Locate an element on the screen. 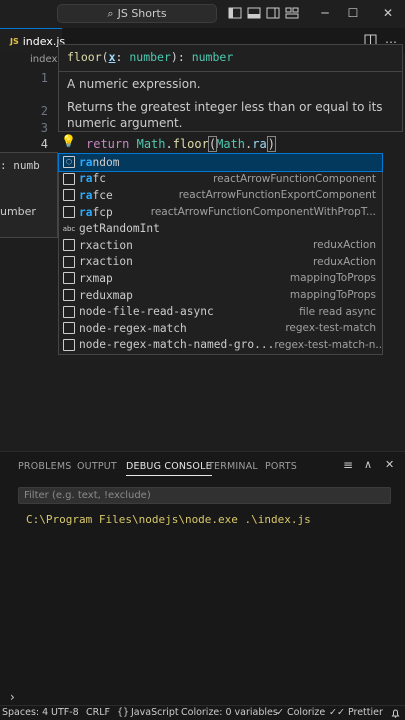 This screenshot has height=720, width=405. tab-ports: PORTS is located at coordinates (281, 466).